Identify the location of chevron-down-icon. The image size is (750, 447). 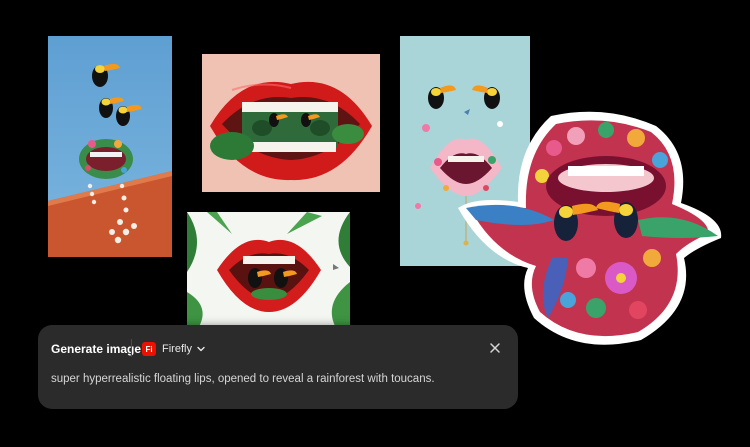
(201, 349).